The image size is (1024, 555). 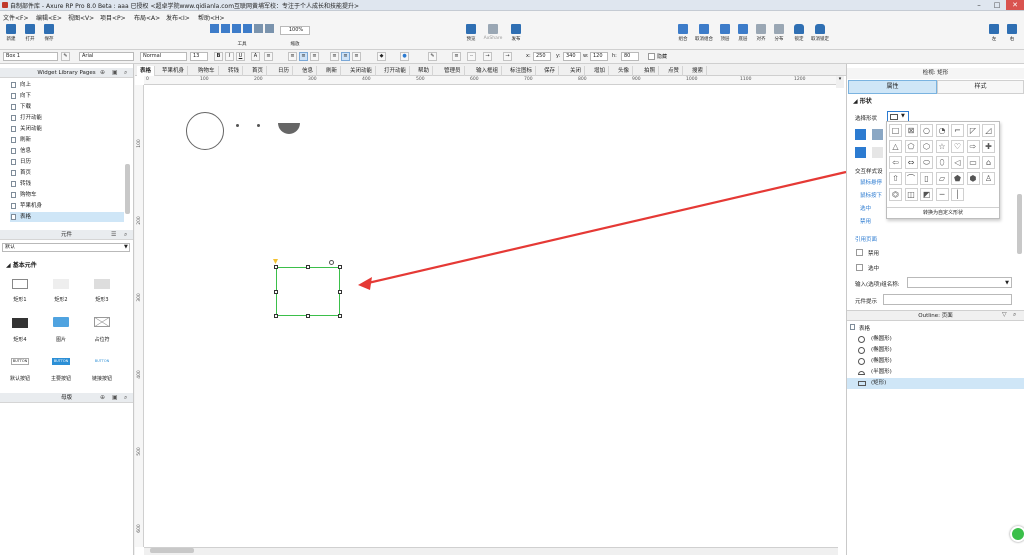 What do you see at coordinates (911, 194) in the screenshot?
I see `shape-option-icon: ◫` at bounding box center [911, 194].